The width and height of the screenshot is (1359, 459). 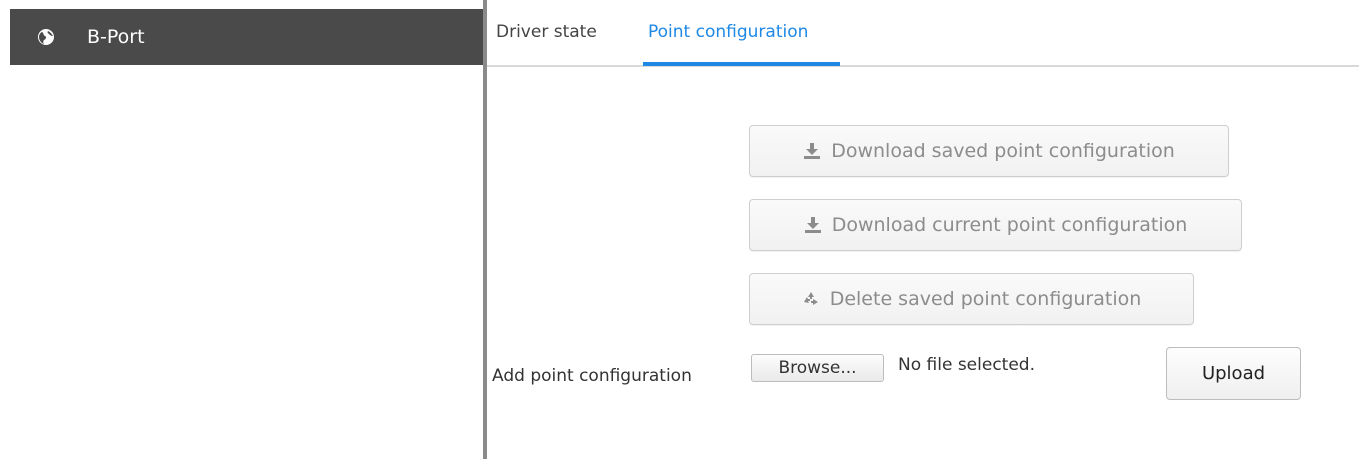 I want to click on tab-bar: Driver state Point configuration, so click(x=923, y=33).